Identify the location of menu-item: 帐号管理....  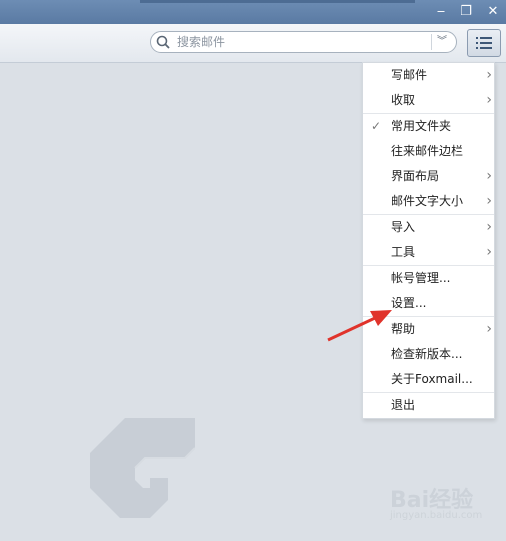
(428, 278).